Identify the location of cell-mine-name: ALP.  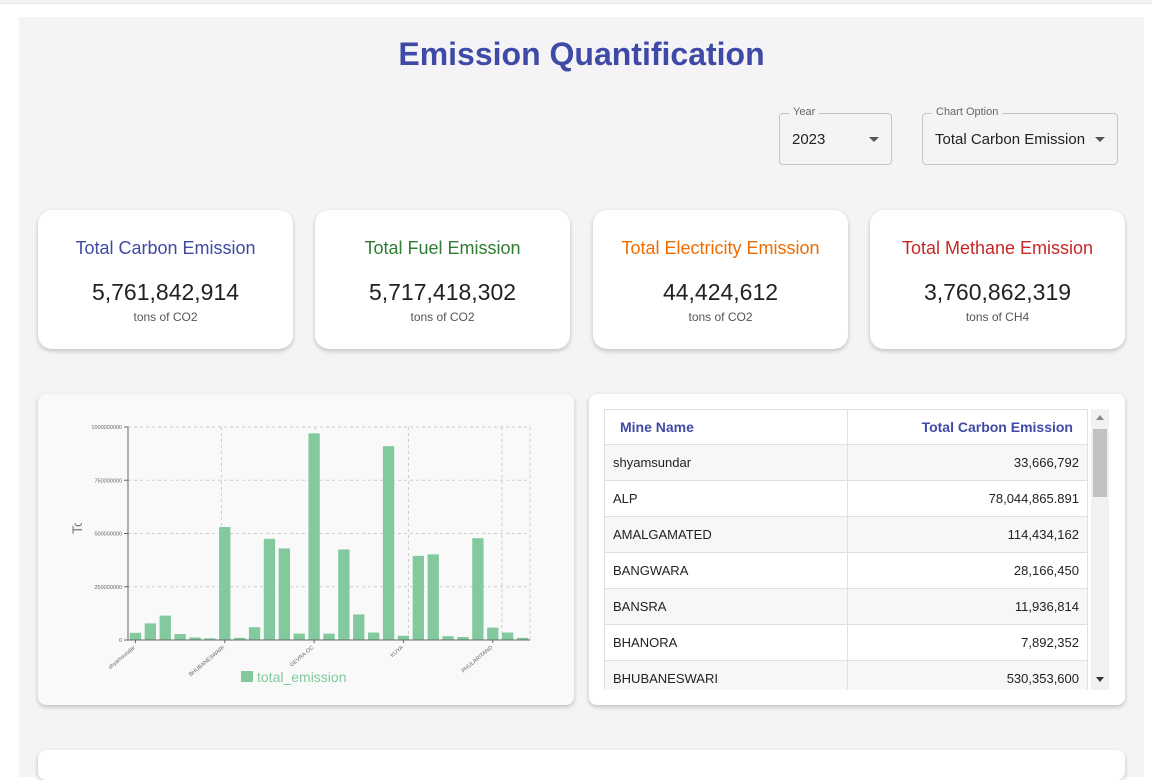
(726, 498).